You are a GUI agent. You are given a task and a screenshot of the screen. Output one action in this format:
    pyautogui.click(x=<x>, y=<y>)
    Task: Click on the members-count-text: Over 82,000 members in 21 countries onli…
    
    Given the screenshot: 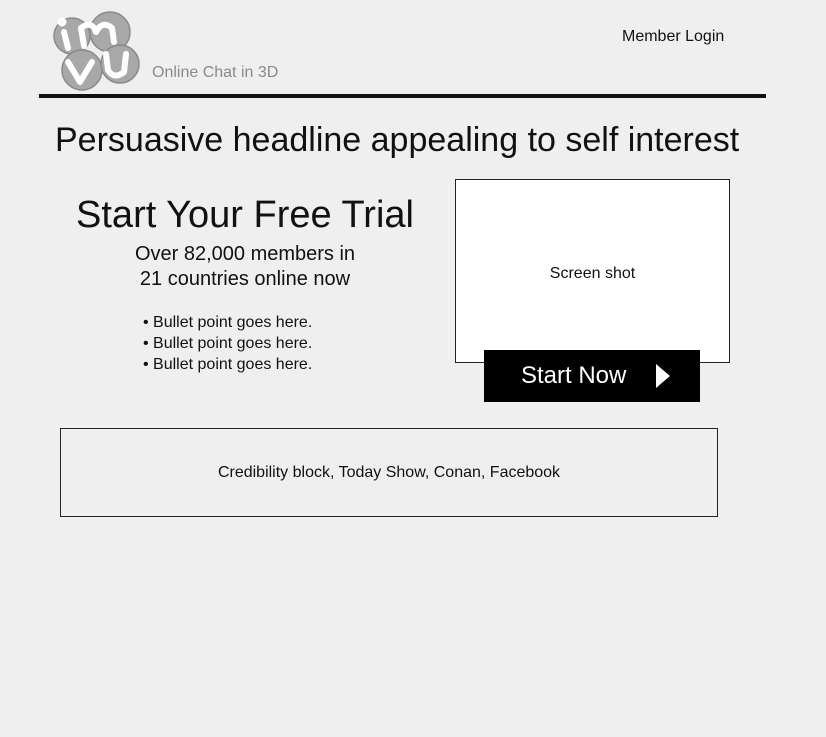 What is the action you would take?
    pyautogui.click(x=245, y=267)
    